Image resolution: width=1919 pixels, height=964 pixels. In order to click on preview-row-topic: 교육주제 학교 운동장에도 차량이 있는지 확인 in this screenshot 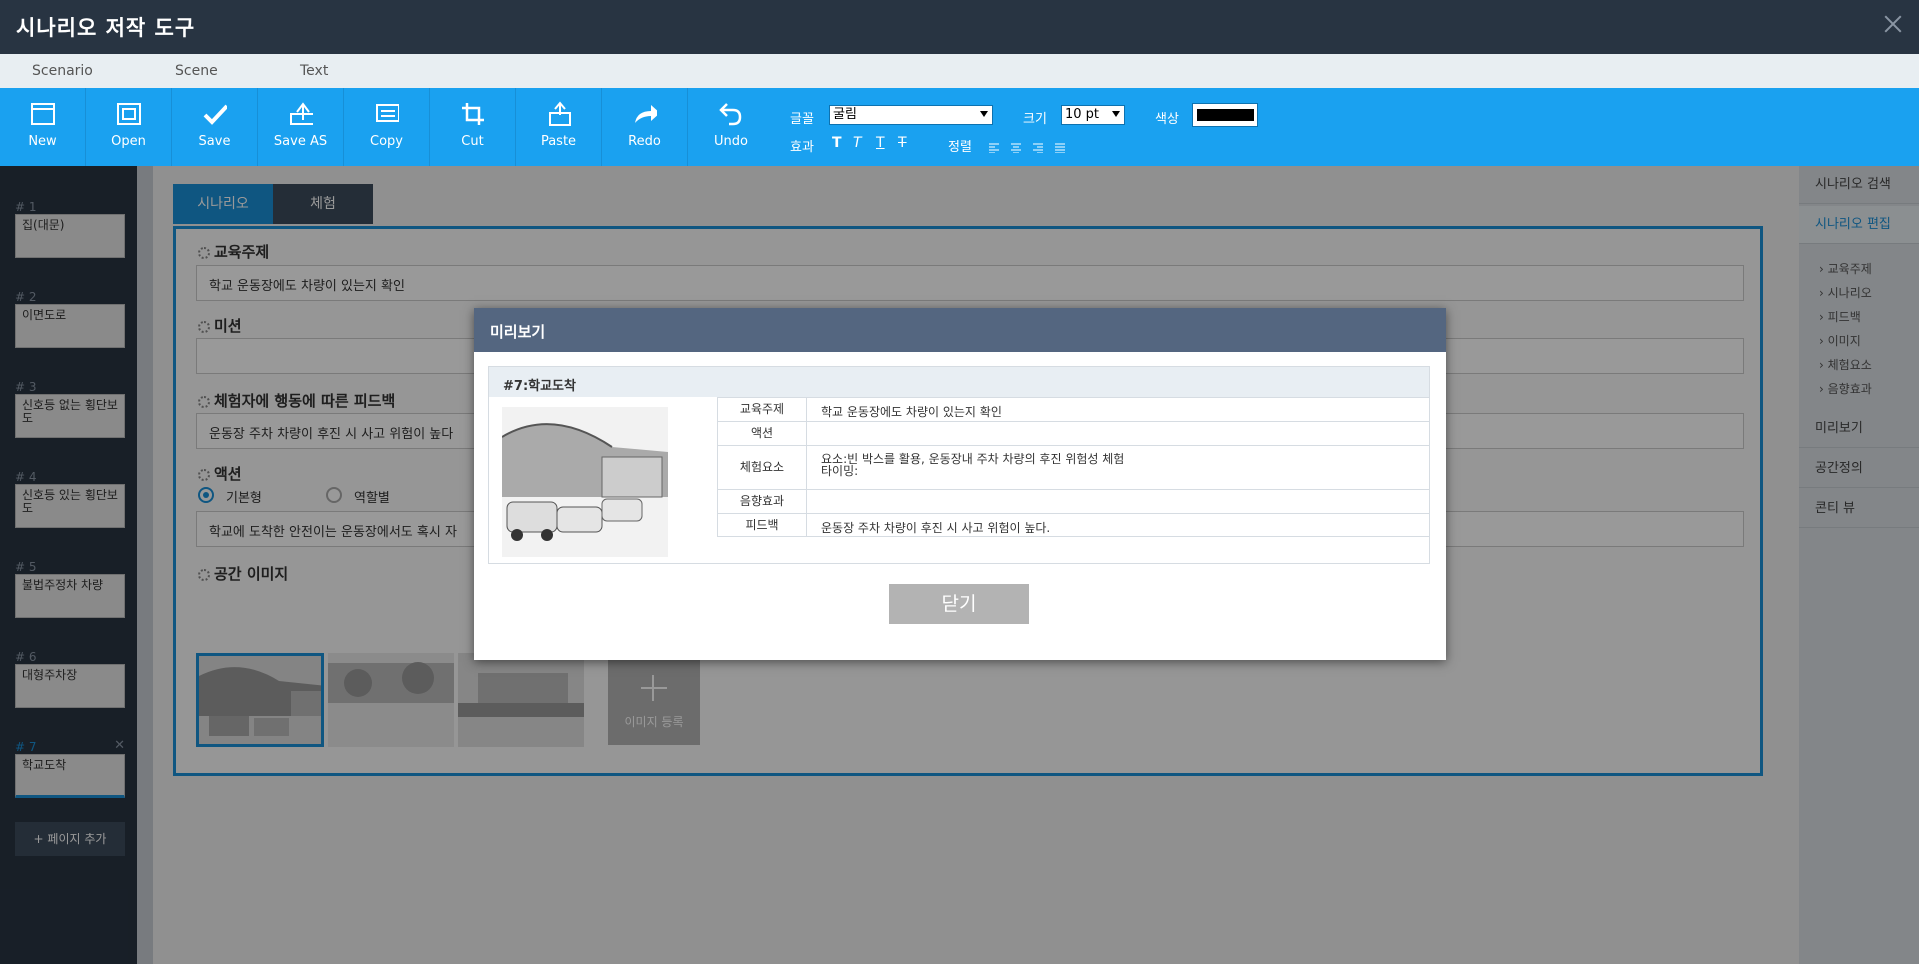, I will do `click(1073, 409)`.